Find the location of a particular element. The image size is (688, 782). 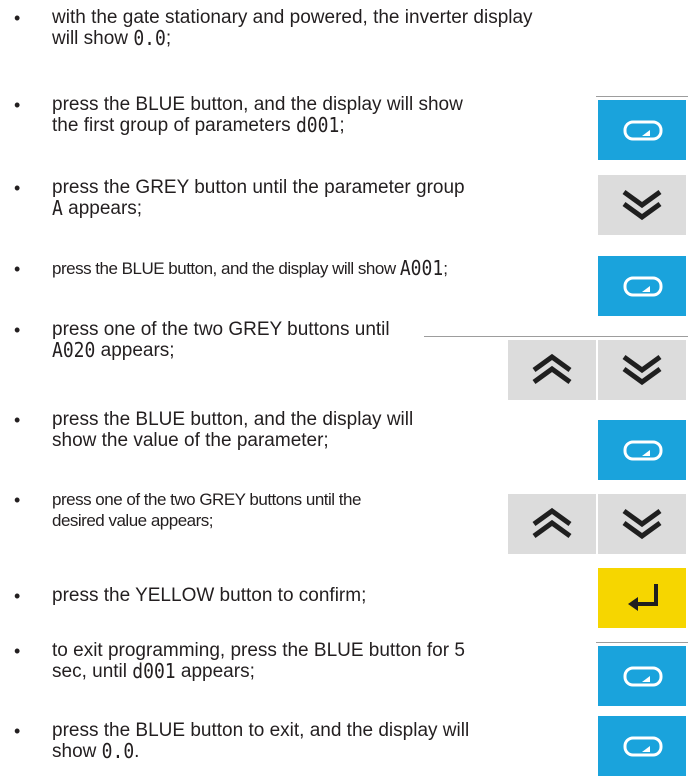

display-code: A is located at coordinates (57, 208).